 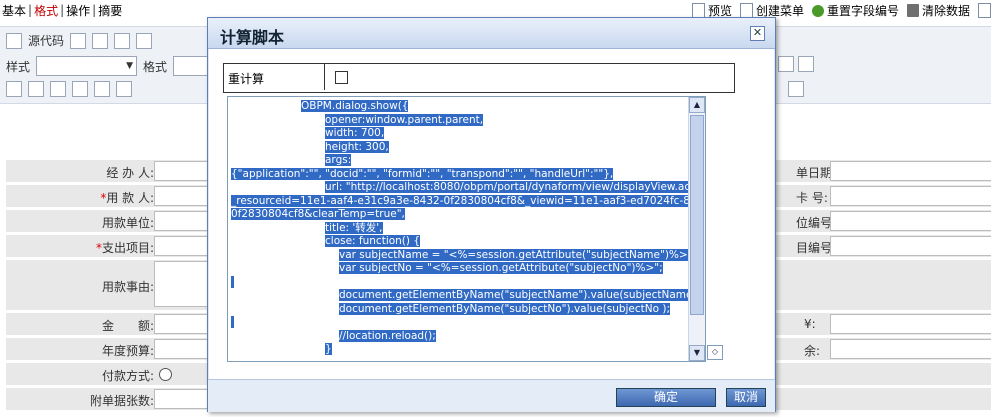 What do you see at coordinates (786, 64) in the screenshot?
I see `align-justify-icon` at bounding box center [786, 64].